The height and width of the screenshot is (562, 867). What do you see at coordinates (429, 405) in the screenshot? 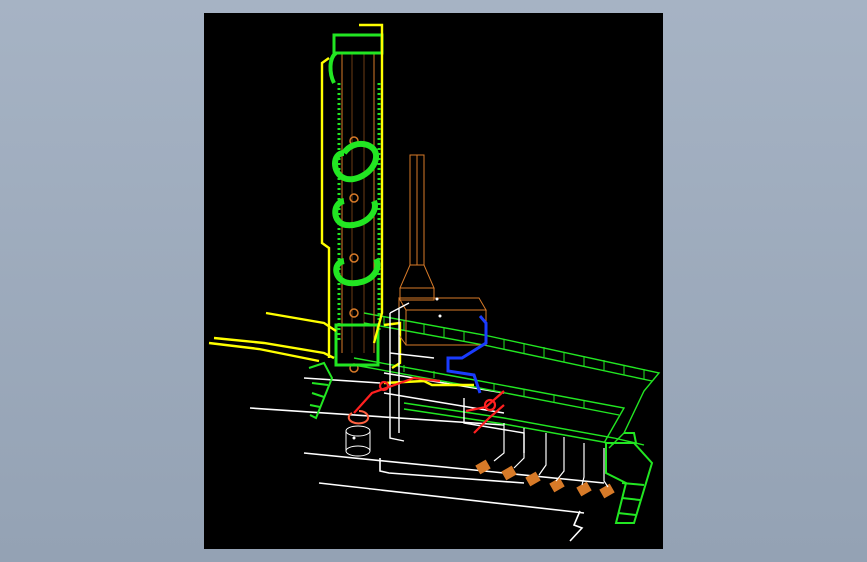
I see `red-pipes` at bounding box center [429, 405].